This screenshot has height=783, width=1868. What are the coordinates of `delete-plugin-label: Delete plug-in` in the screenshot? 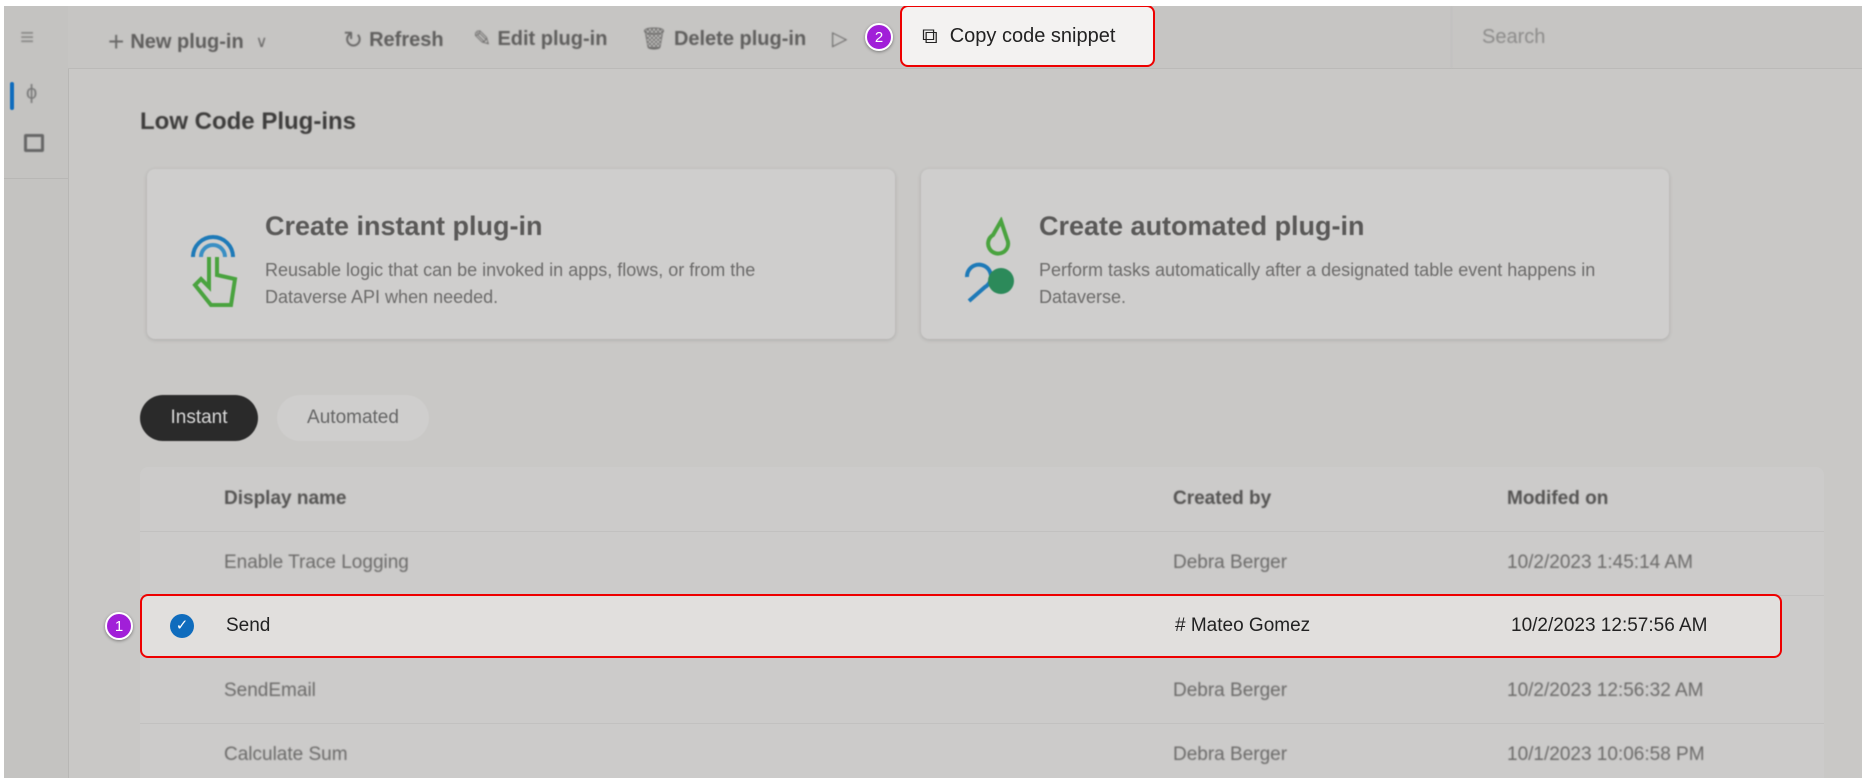 It's located at (740, 38).